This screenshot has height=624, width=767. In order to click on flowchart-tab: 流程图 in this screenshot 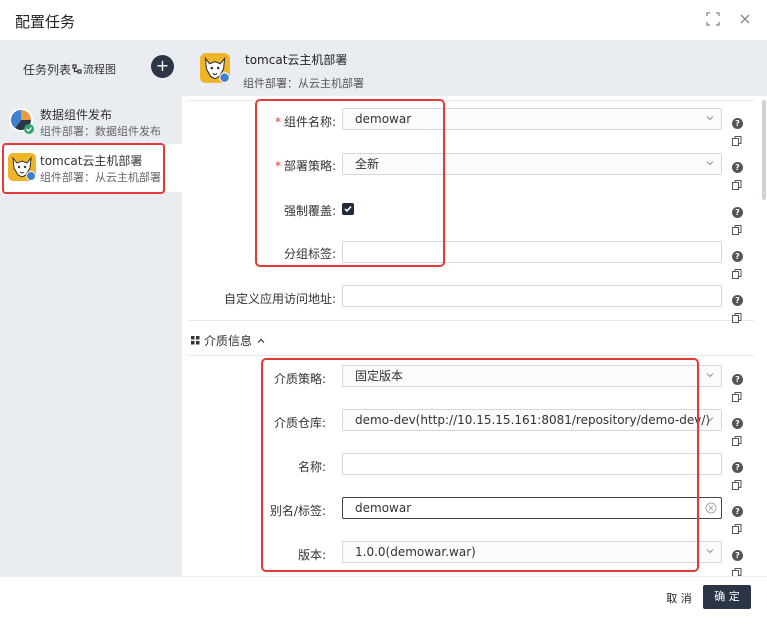, I will do `click(94, 69)`.